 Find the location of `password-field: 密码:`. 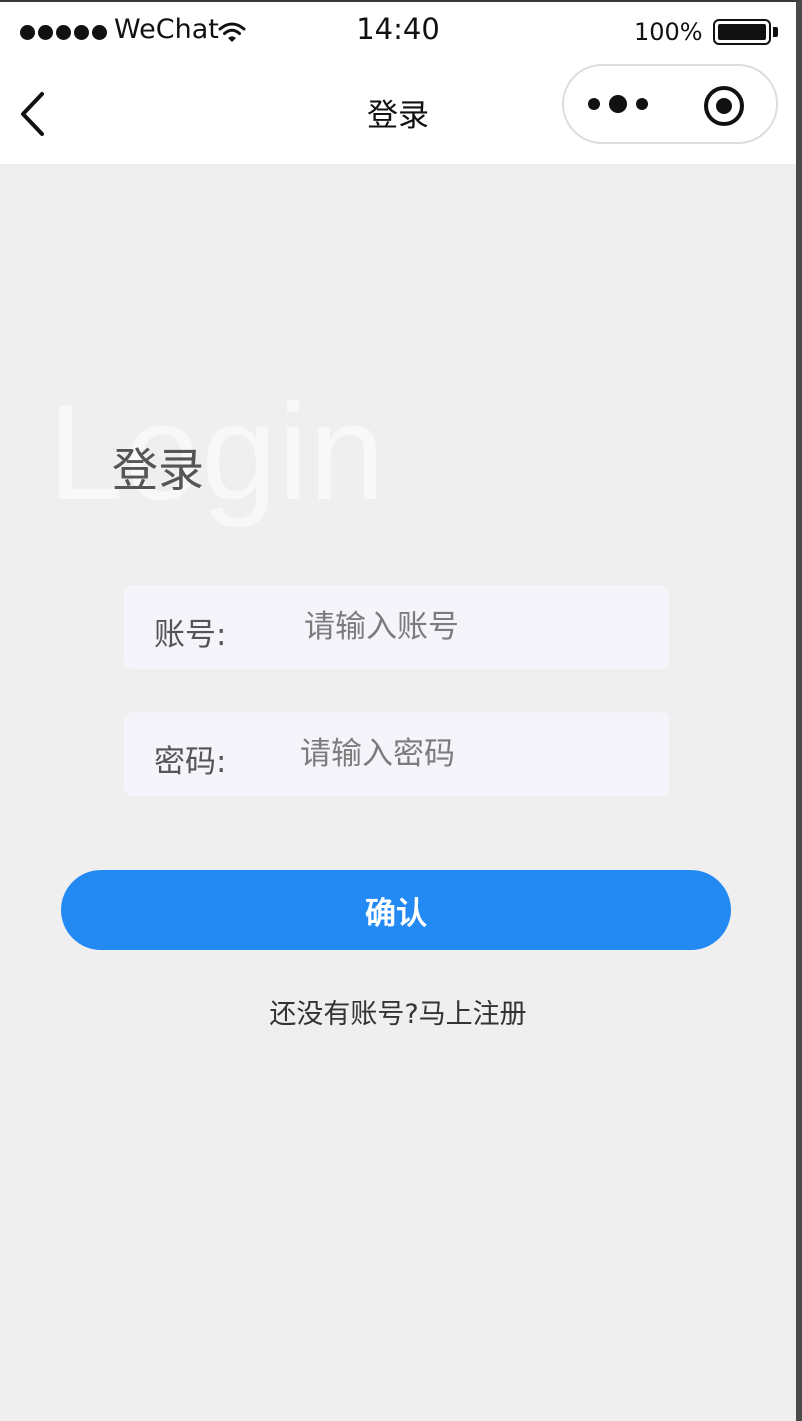

password-field: 密码: is located at coordinates (396, 754).